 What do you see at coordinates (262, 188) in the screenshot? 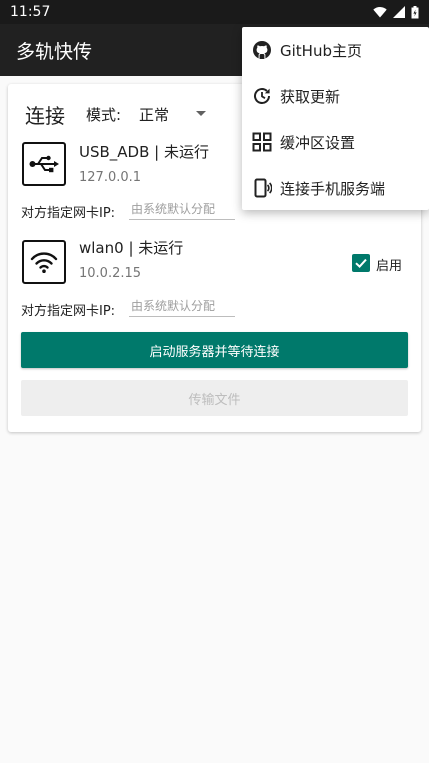
I see `phone-connect-icon` at bounding box center [262, 188].